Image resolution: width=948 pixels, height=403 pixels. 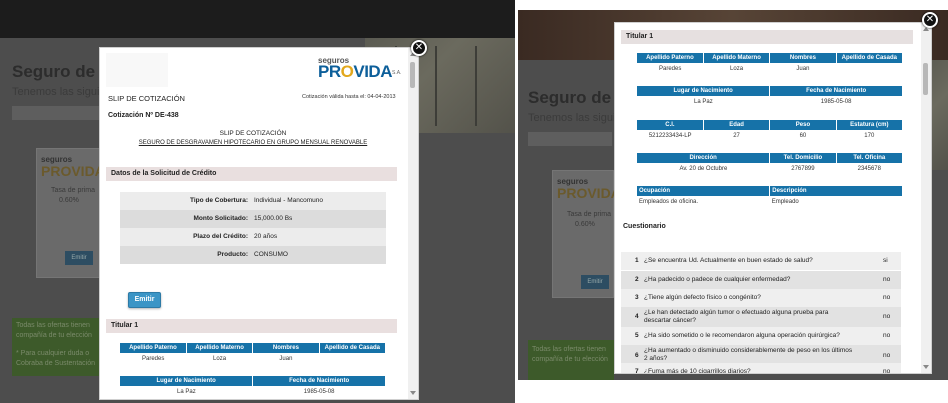 What do you see at coordinates (736, 135) in the screenshot?
I see `table-cell: 27` at bounding box center [736, 135].